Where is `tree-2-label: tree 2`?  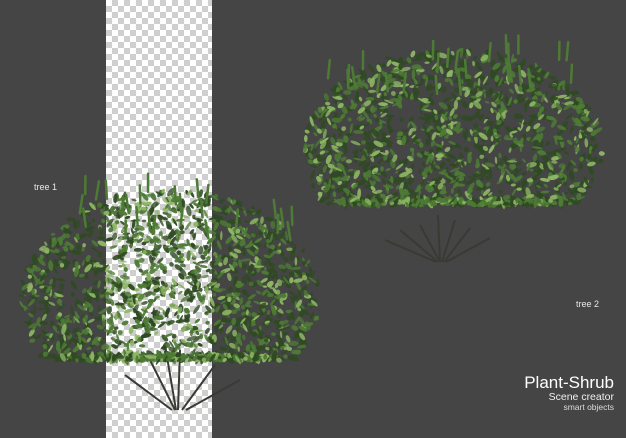
tree-2-label: tree 2 is located at coordinates (588, 304).